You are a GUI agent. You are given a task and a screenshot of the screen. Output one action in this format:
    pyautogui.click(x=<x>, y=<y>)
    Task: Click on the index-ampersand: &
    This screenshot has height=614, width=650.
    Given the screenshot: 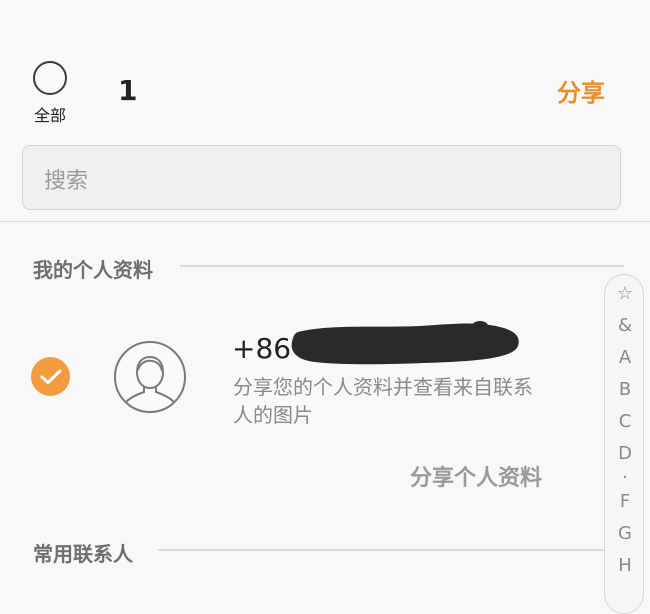 What is the action you would take?
    pyautogui.click(x=625, y=325)
    